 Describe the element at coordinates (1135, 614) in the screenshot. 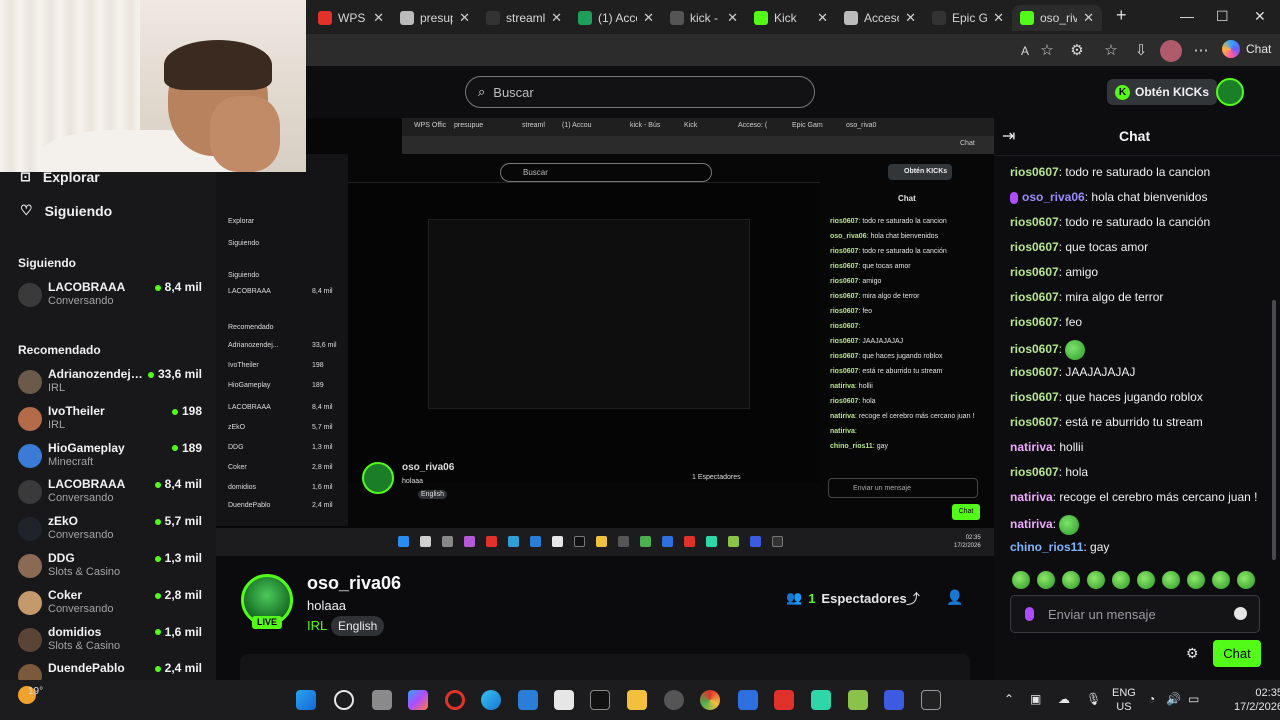

I see `chat-input: Enviar un mensaje` at that location.